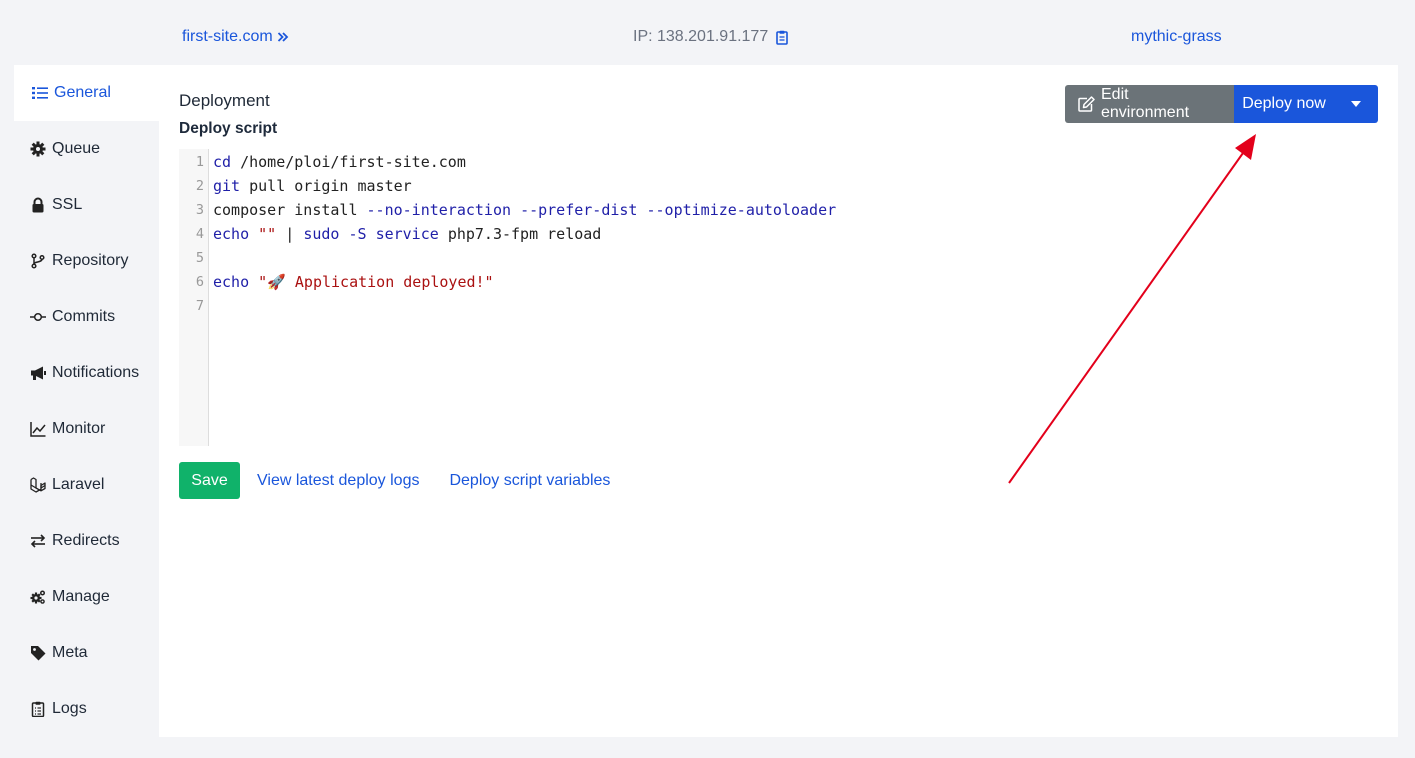 The height and width of the screenshot is (758, 1415). I want to click on sidebar-item-queue: Queue, so click(86, 149).